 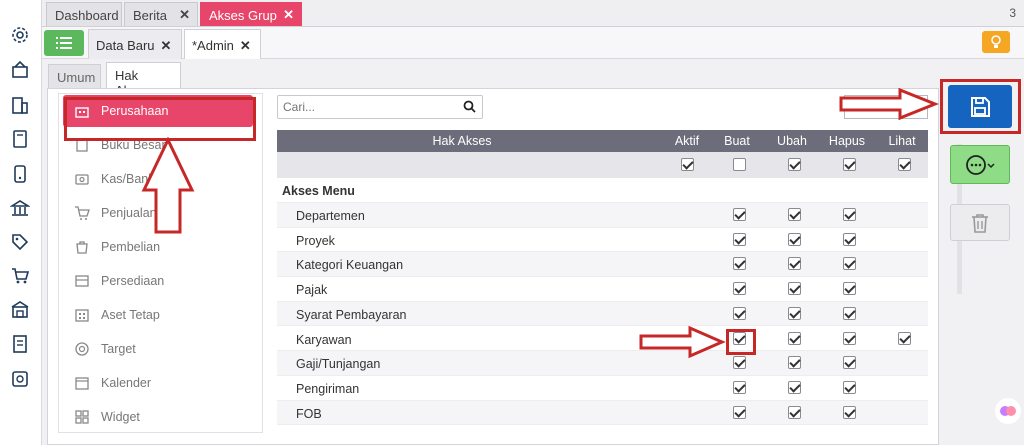 What do you see at coordinates (20, 174) in the screenshot?
I see `phone-icon` at bounding box center [20, 174].